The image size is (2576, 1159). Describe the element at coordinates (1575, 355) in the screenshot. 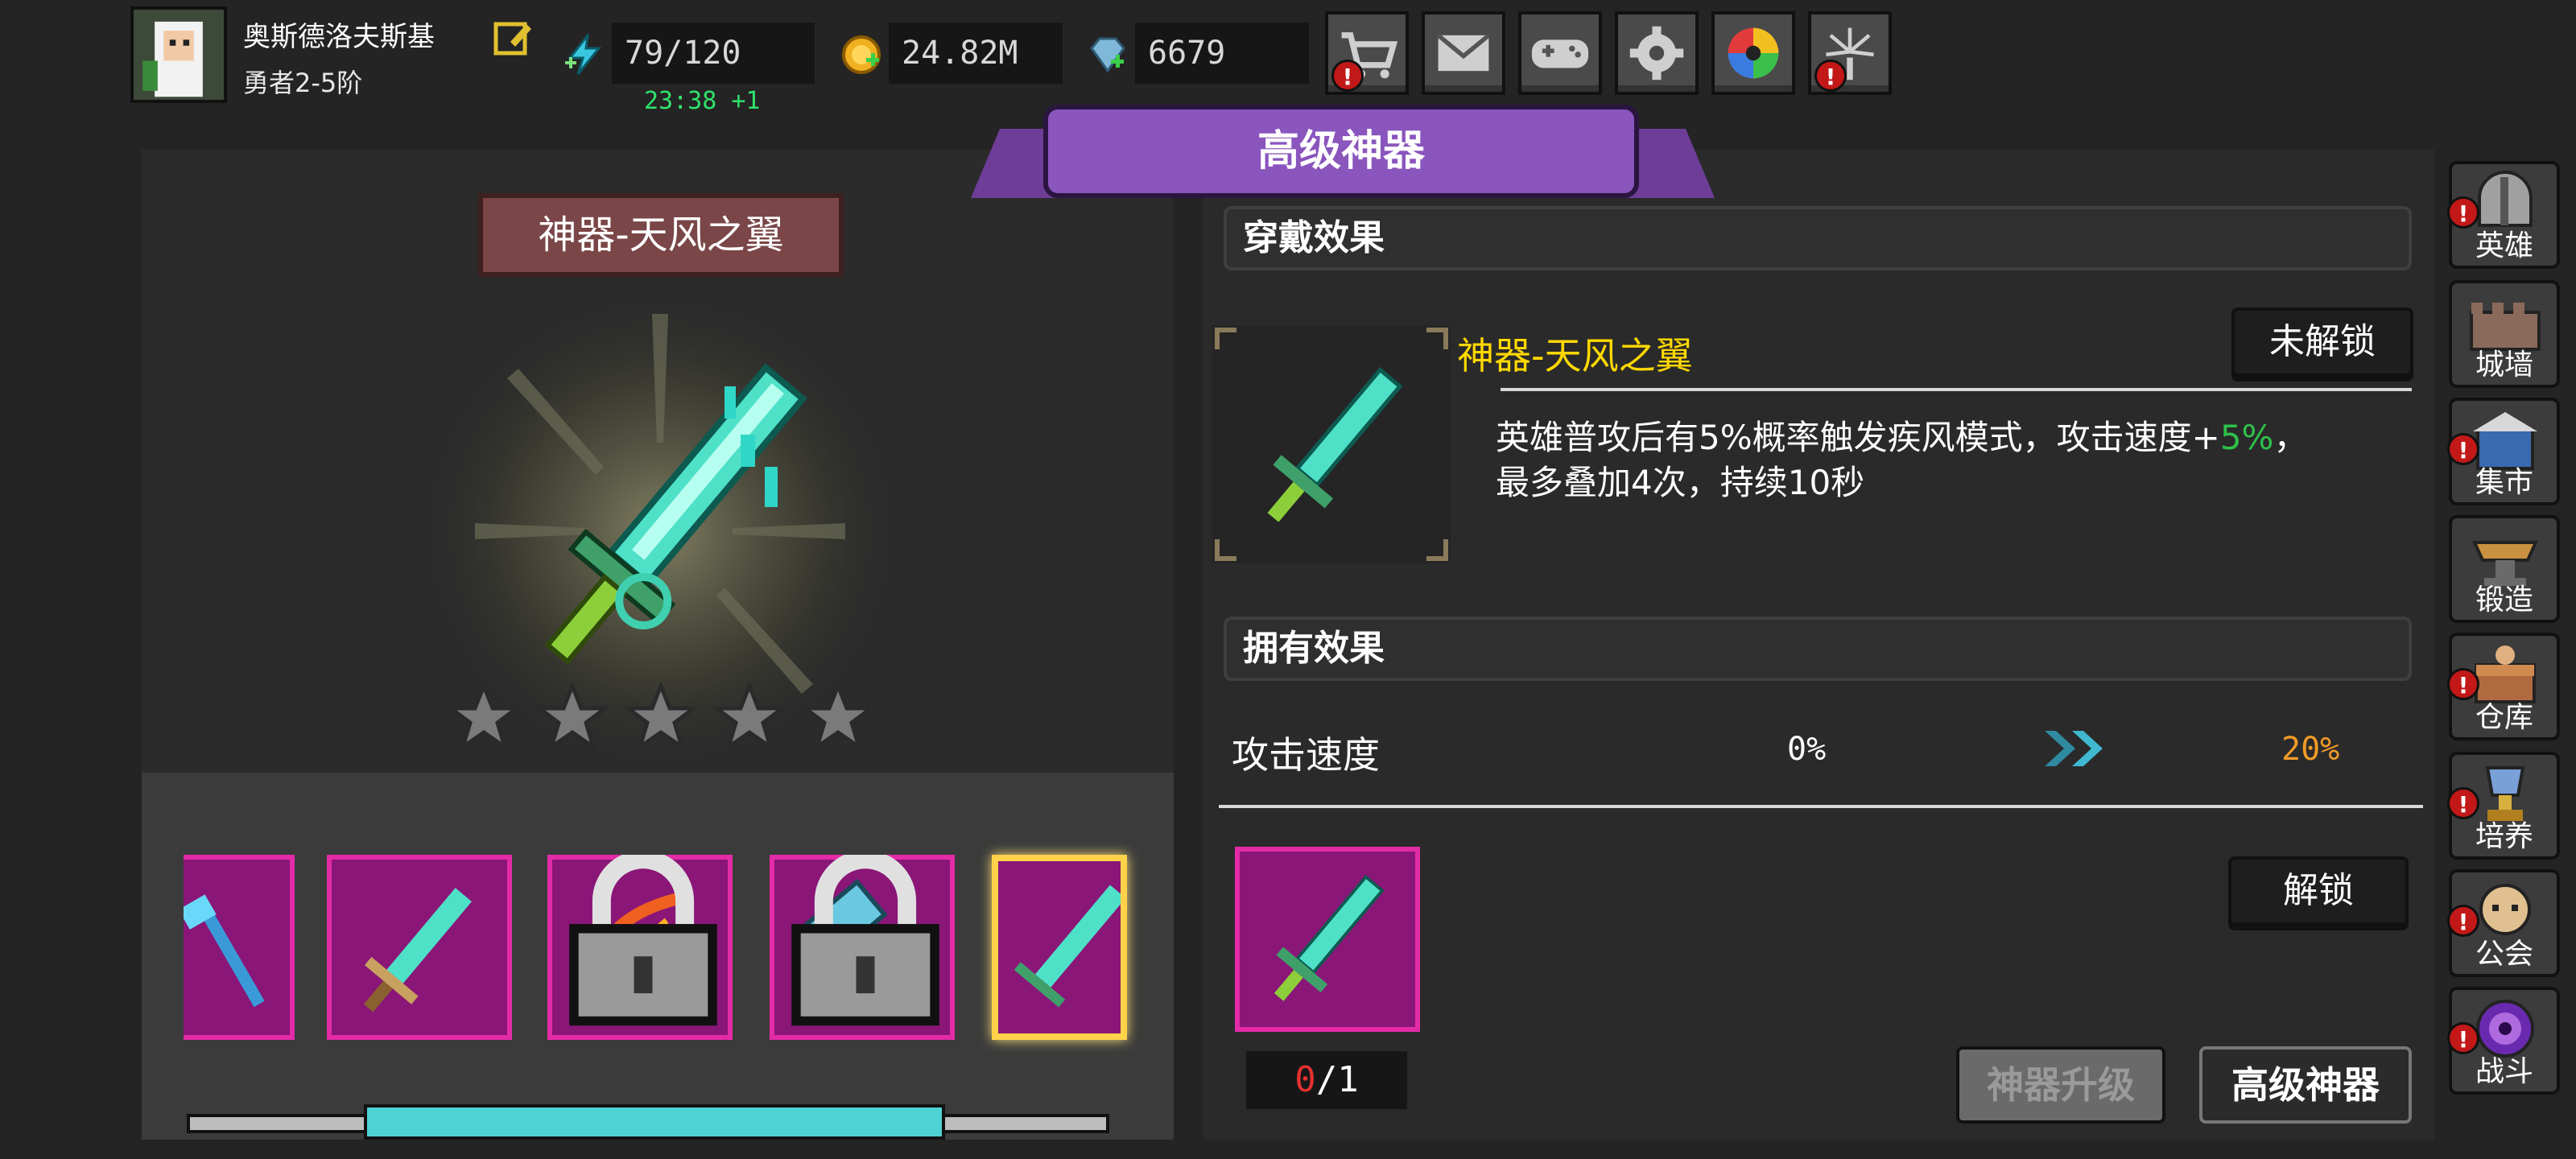

I see `wear-item-name: 神器-天风之翼` at that location.